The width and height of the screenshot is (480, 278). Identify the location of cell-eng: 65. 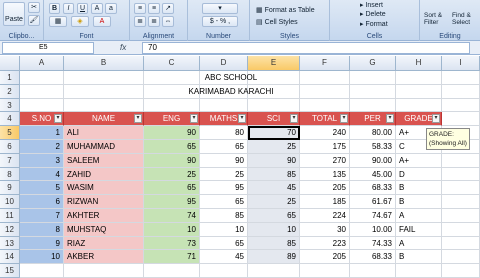
(172, 188).